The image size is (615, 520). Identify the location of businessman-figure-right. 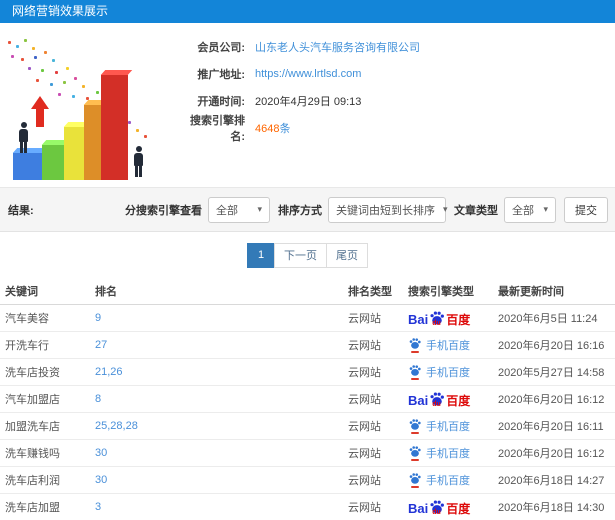
(138, 161).